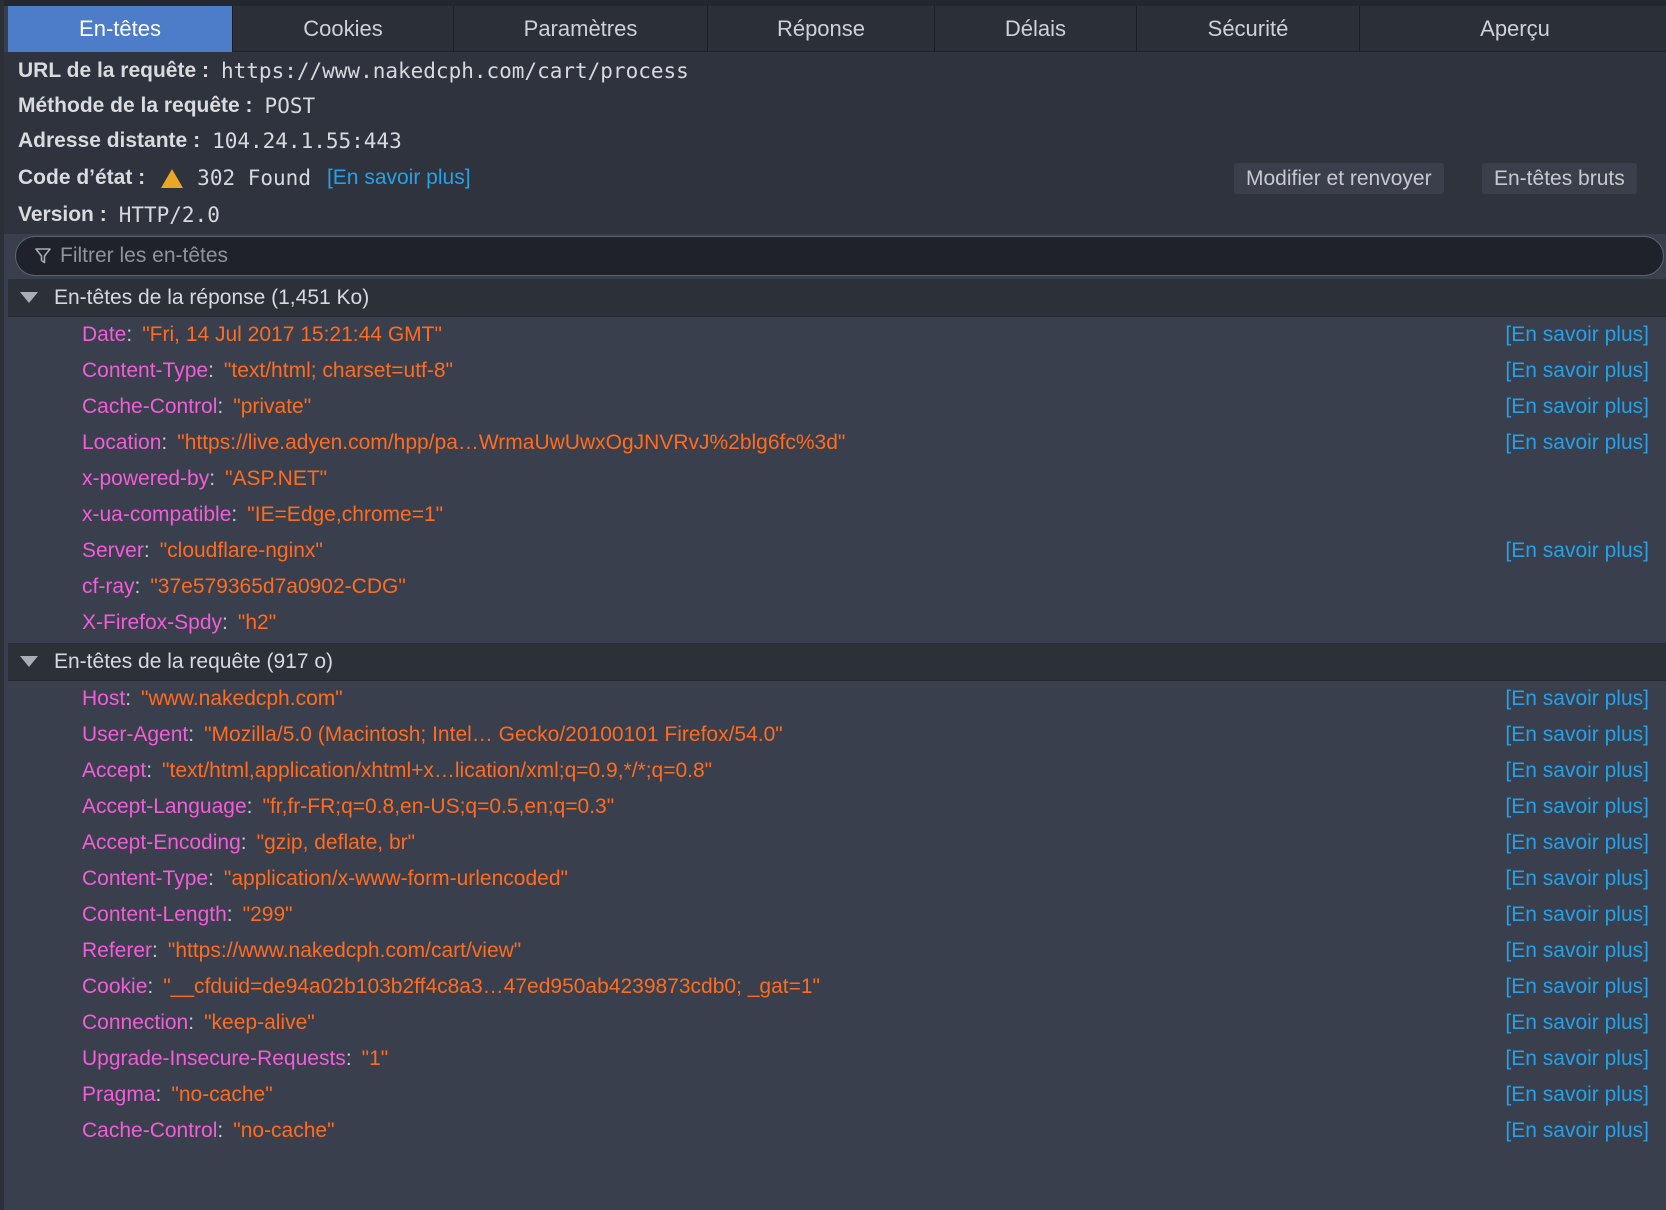 Image resolution: width=1666 pixels, height=1210 pixels. Describe the element at coordinates (375, 1058) in the screenshot. I see `header-value: "1"` at that location.